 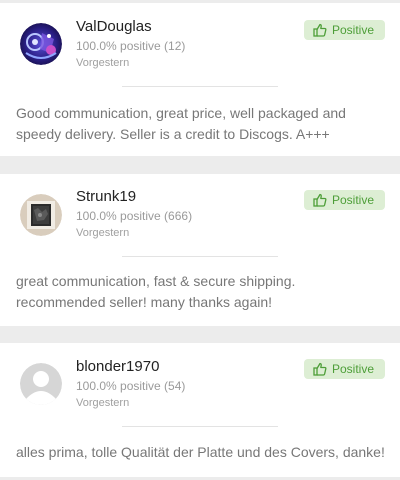 I want to click on user-rating: 100.0% positive (54), so click(x=131, y=386).